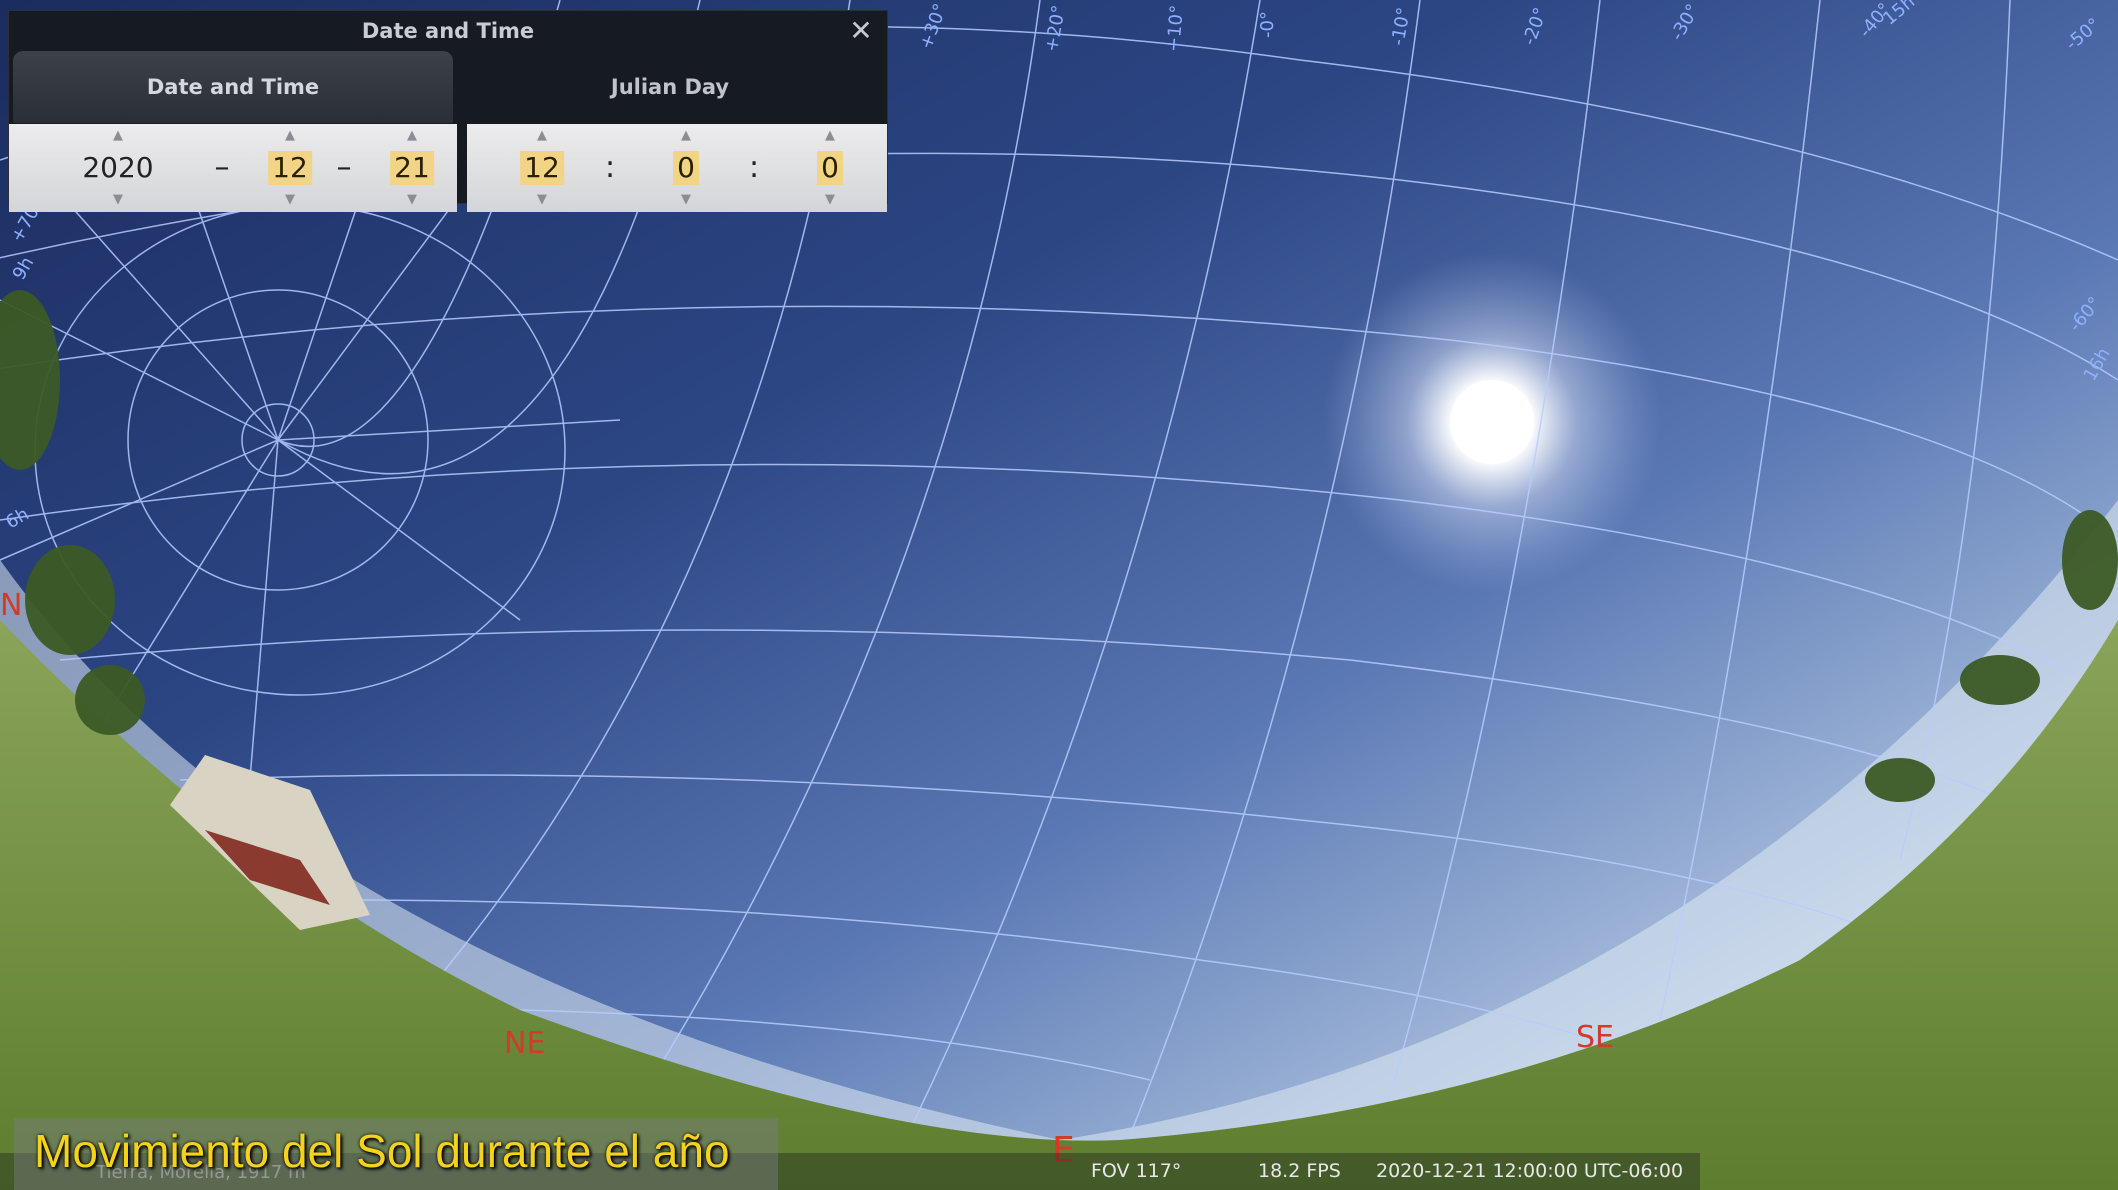 This screenshot has height=1190, width=2118. Describe the element at coordinates (525, 1043) in the screenshot. I see `cardinal-ne: NE` at that location.